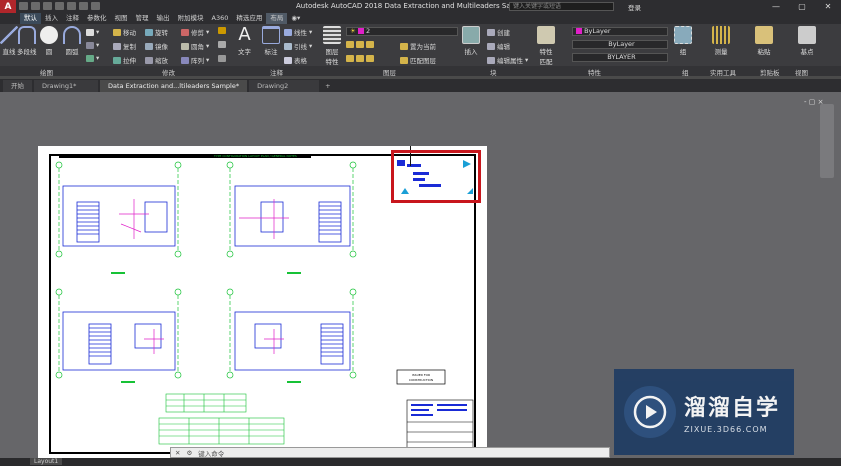 The width and height of the screenshot is (841, 466). What do you see at coordinates (721, 41) in the screenshot?
I see `measure-button: 测量` at bounding box center [721, 41].